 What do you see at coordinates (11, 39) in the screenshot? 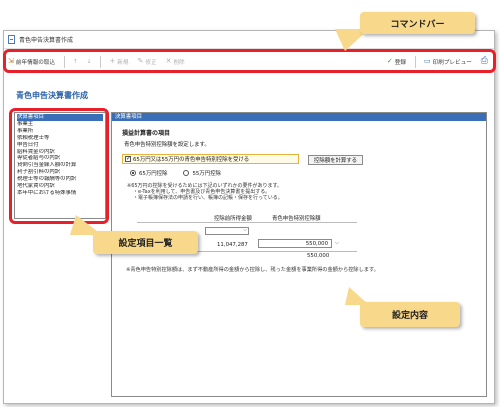
I see `document-icon` at bounding box center [11, 39].